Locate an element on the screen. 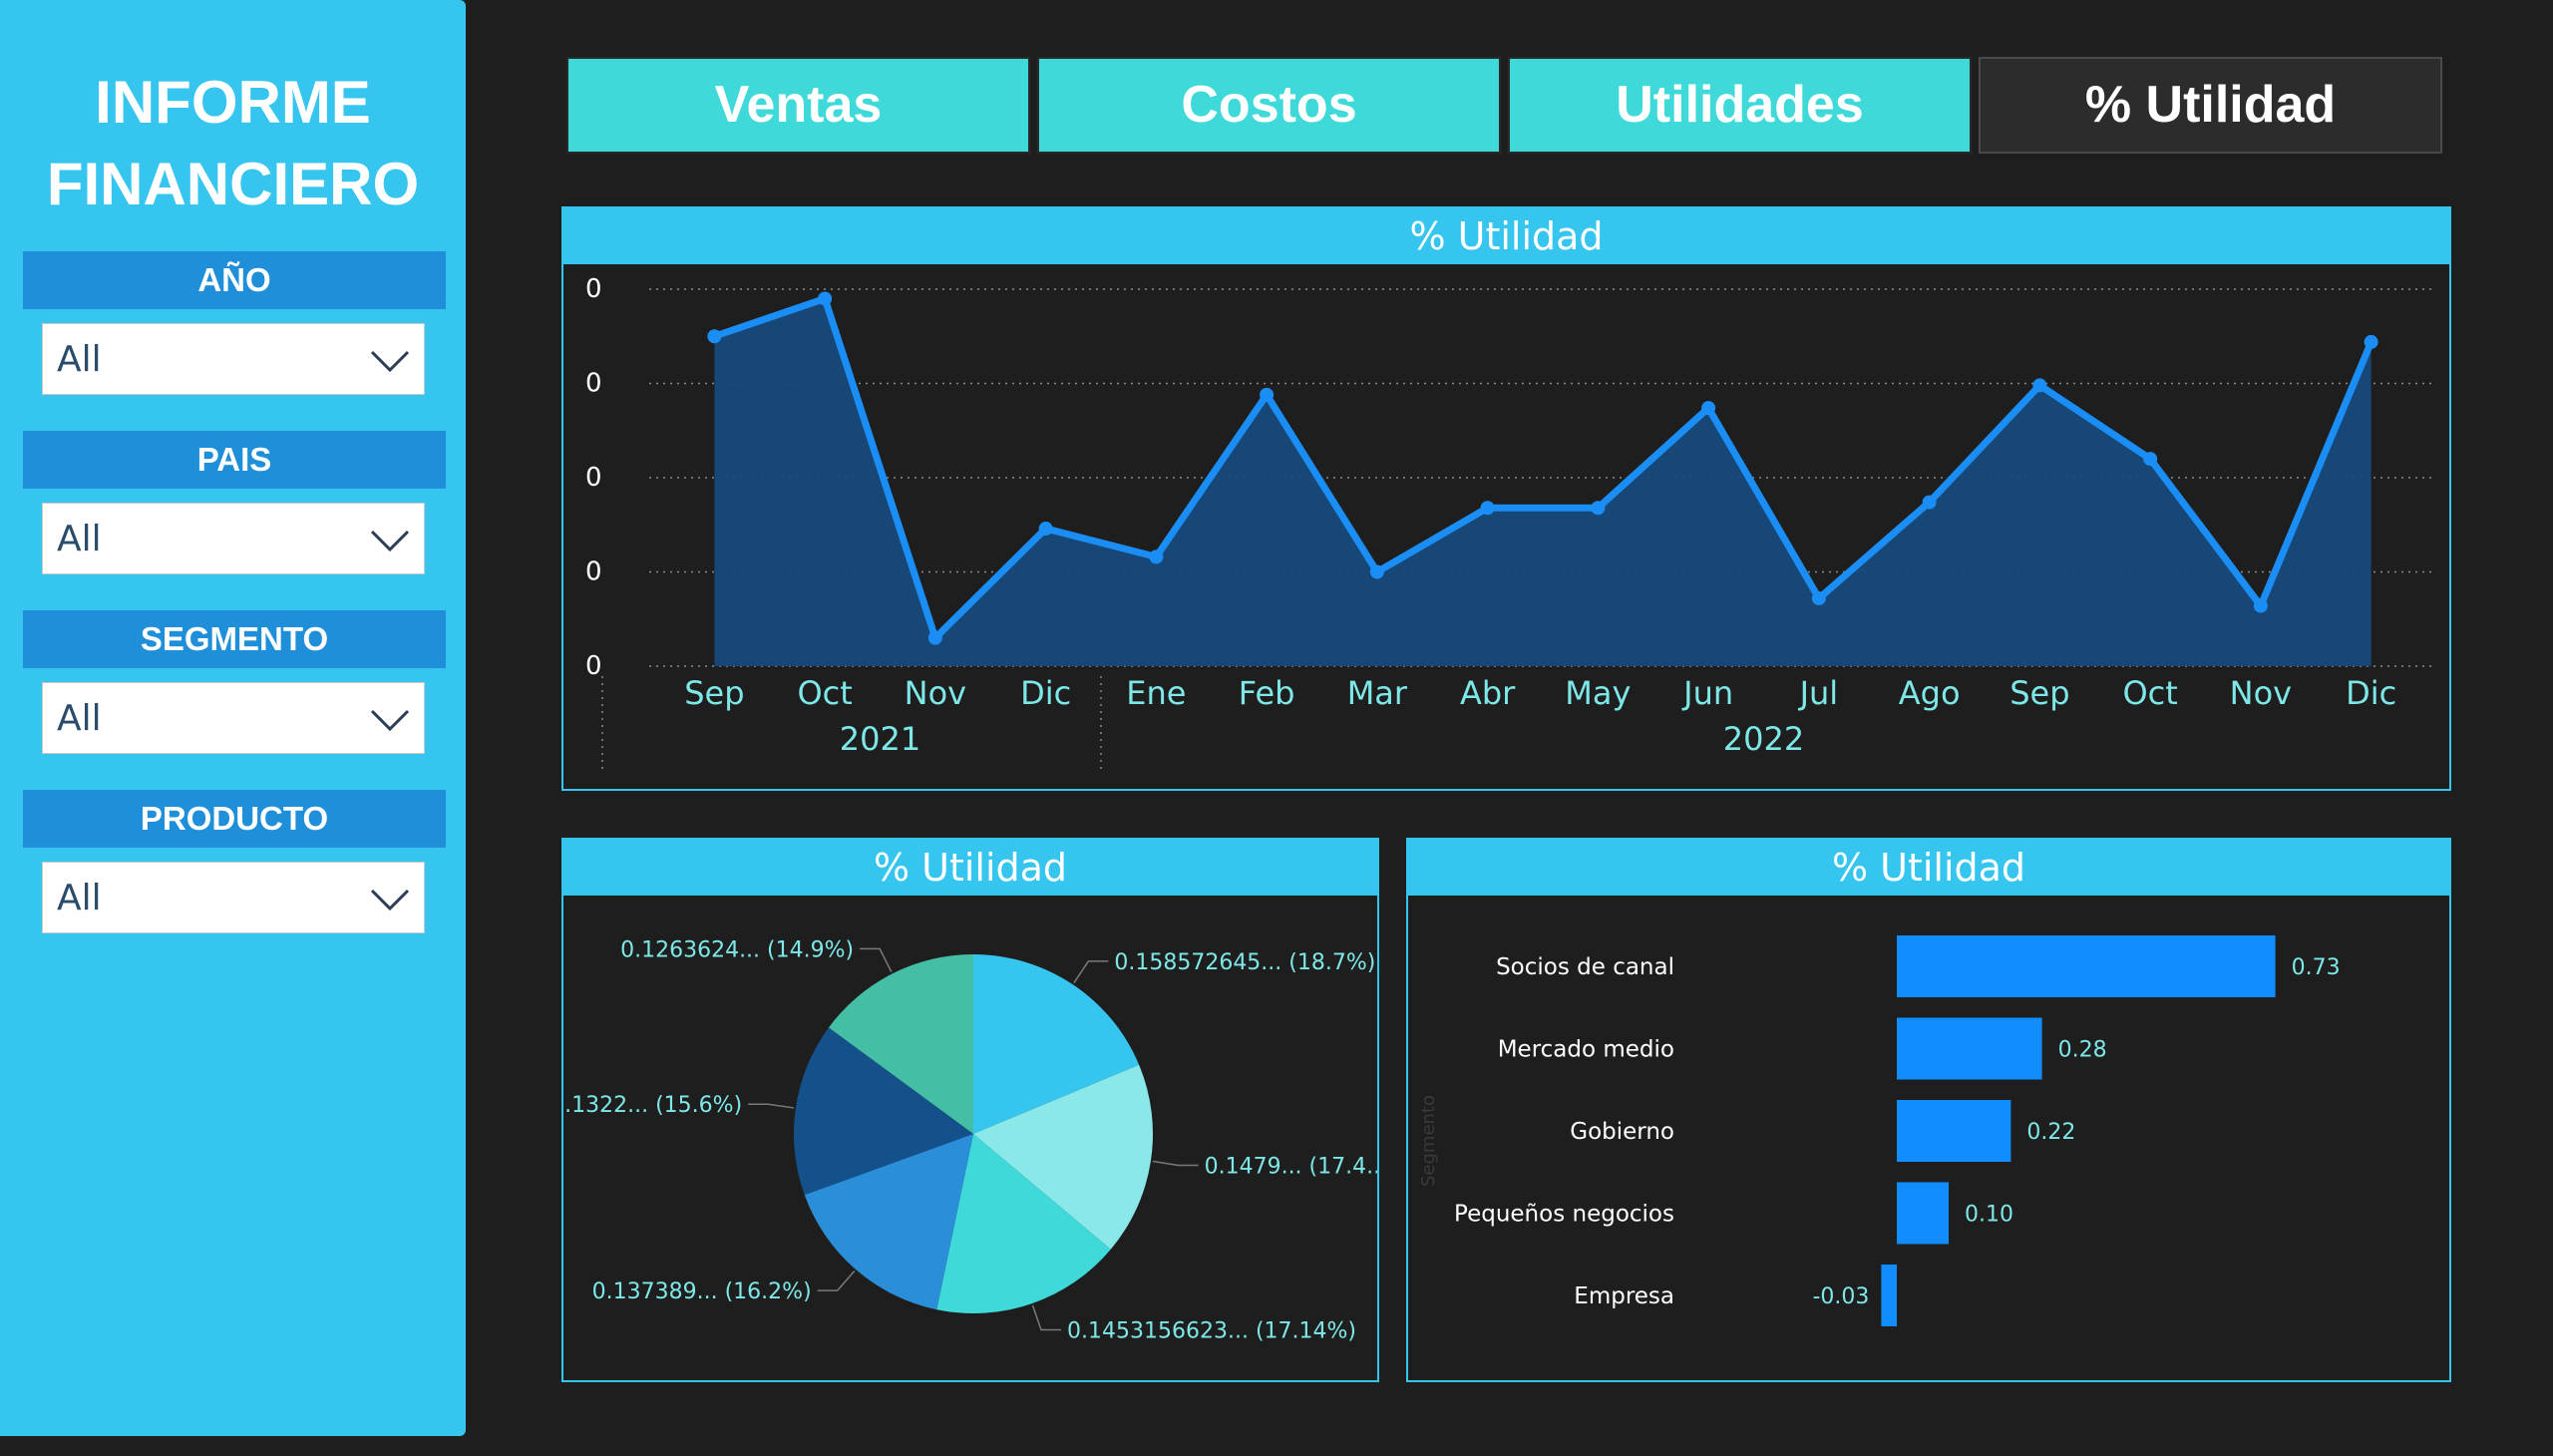 This screenshot has width=2553, height=1456. year-dropdown: All is located at coordinates (234, 359).